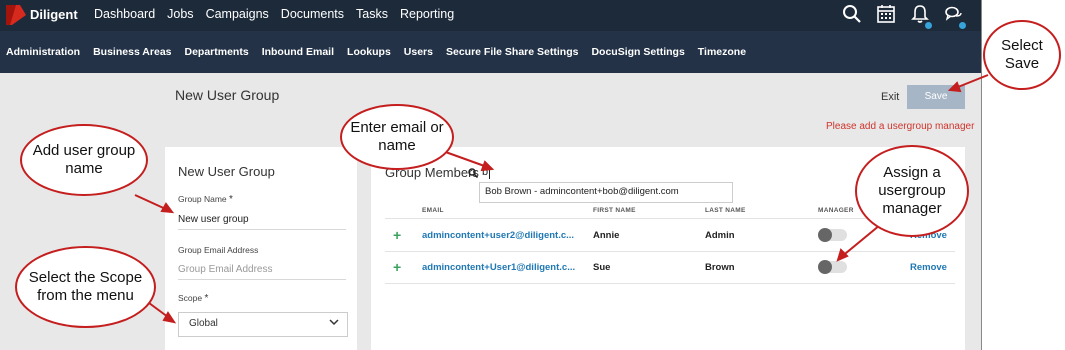 The image size is (1065, 350). I want to click on scope-select: Global, so click(263, 324).